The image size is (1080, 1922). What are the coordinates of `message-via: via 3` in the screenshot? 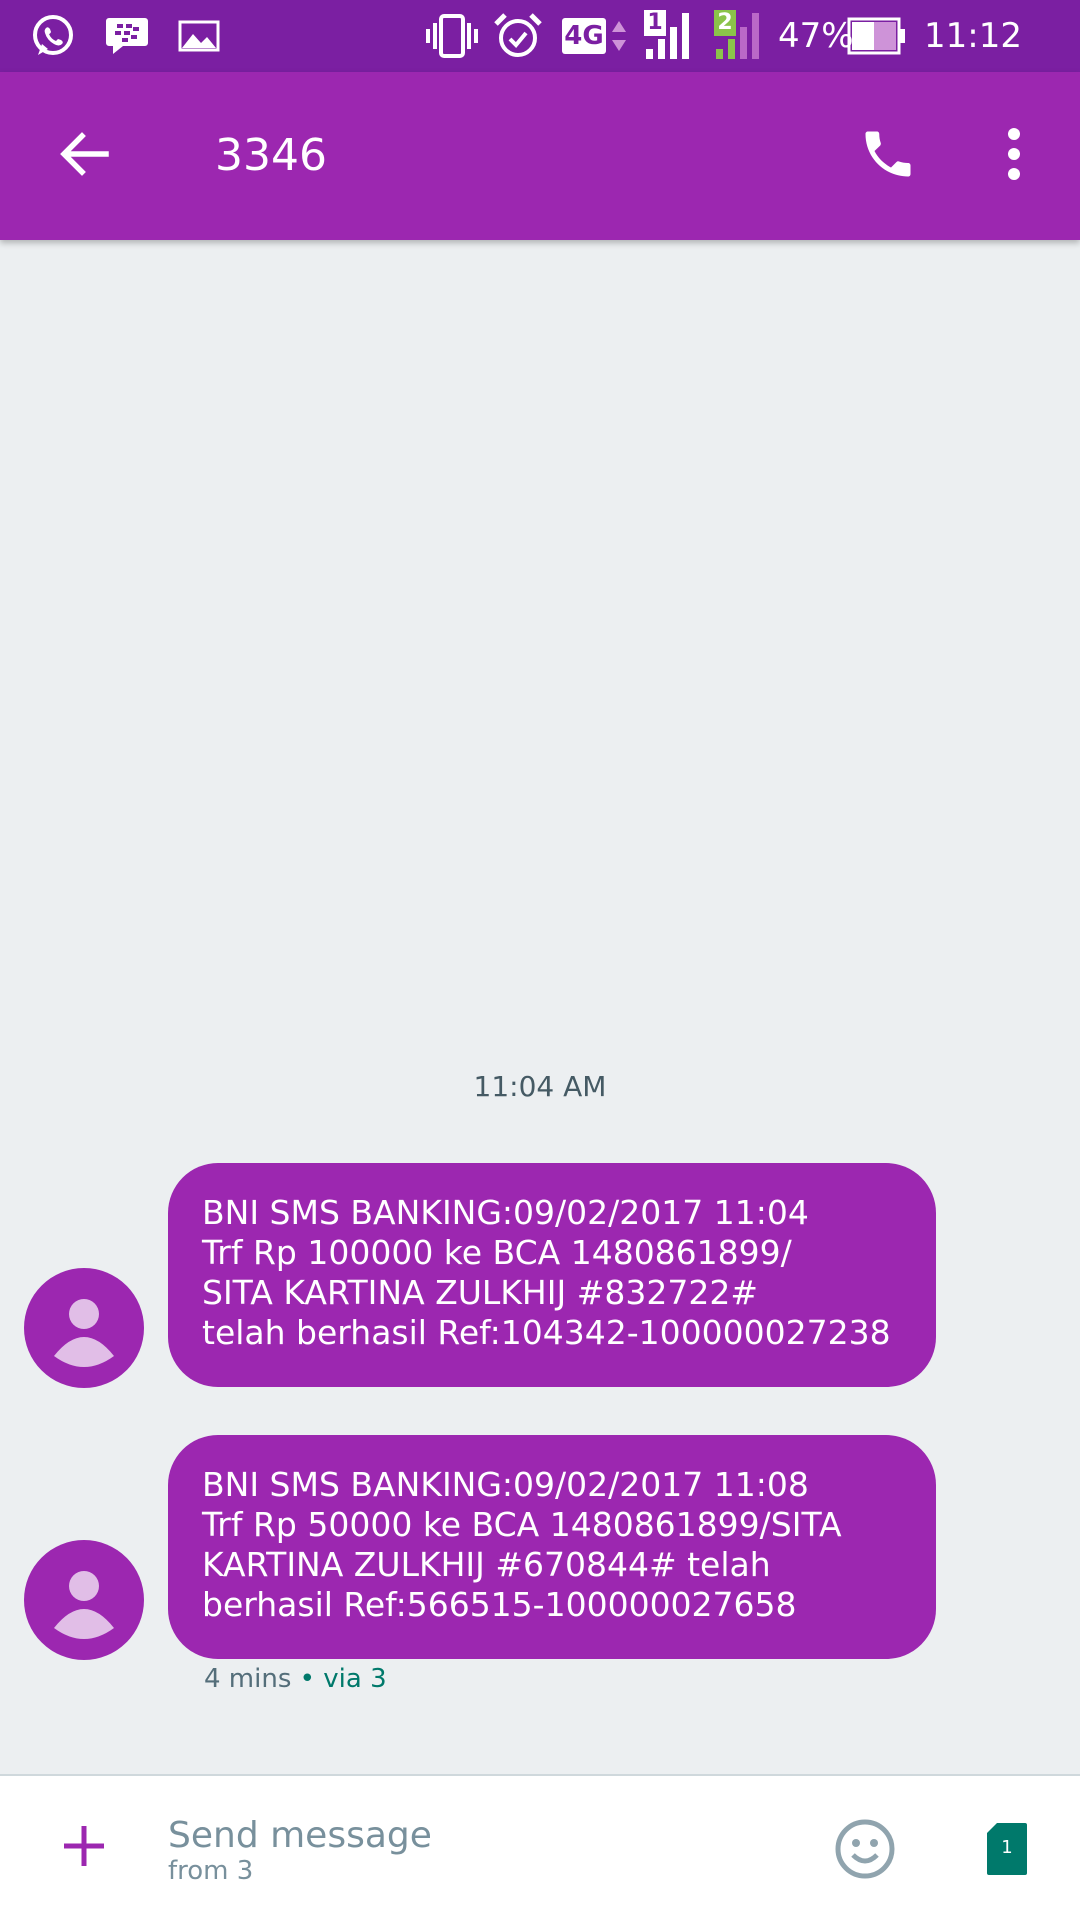 It's located at (355, 1679).